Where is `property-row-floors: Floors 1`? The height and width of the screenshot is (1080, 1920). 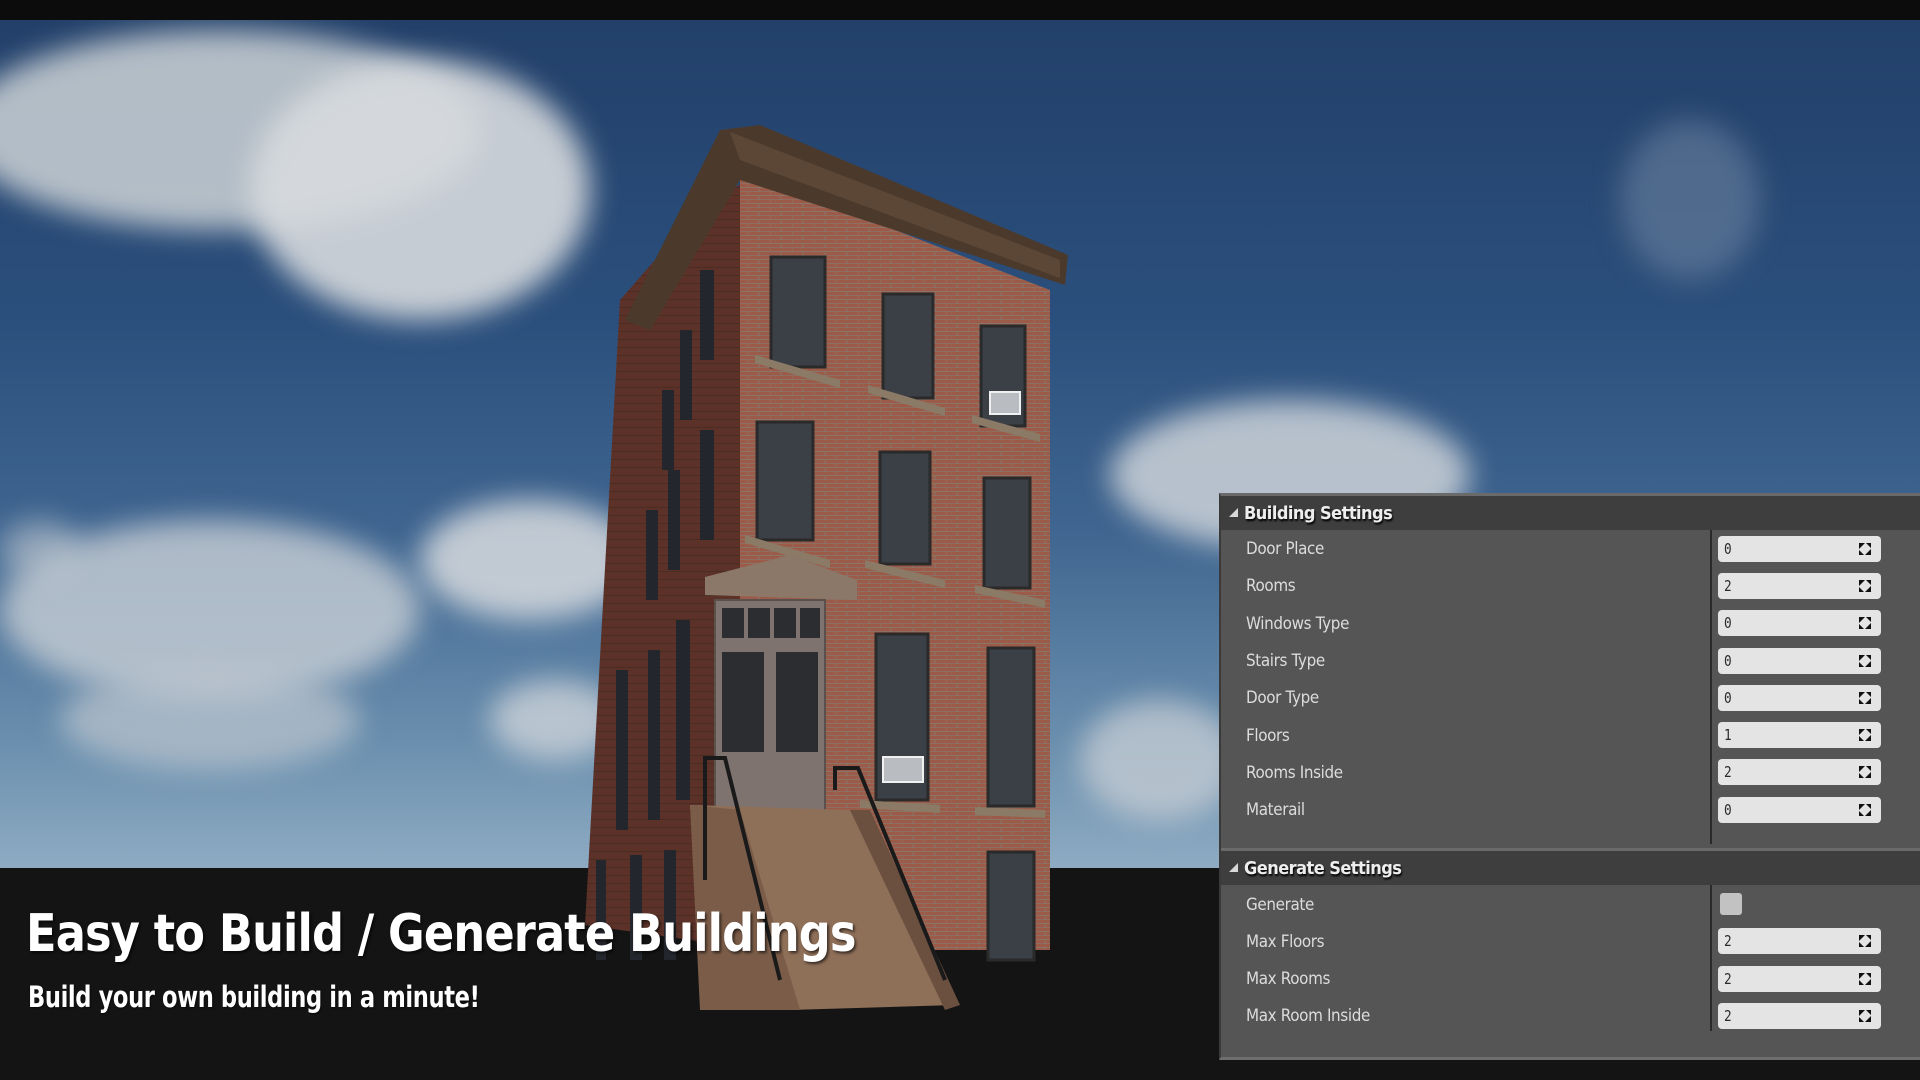 property-row-floors: Floors 1 is located at coordinates (1570, 734).